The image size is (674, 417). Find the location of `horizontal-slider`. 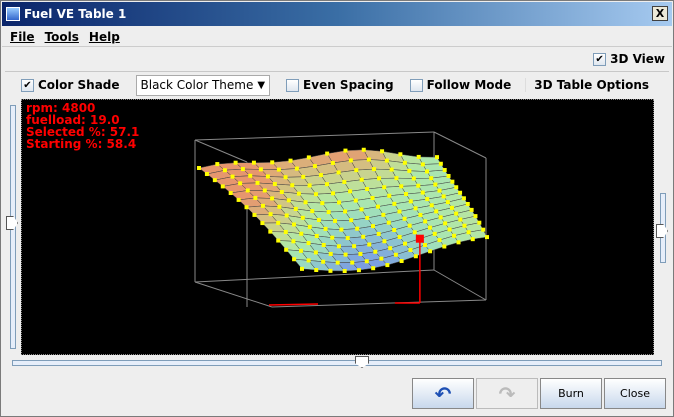

horizontal-slider is located at coordinates (337, 362).